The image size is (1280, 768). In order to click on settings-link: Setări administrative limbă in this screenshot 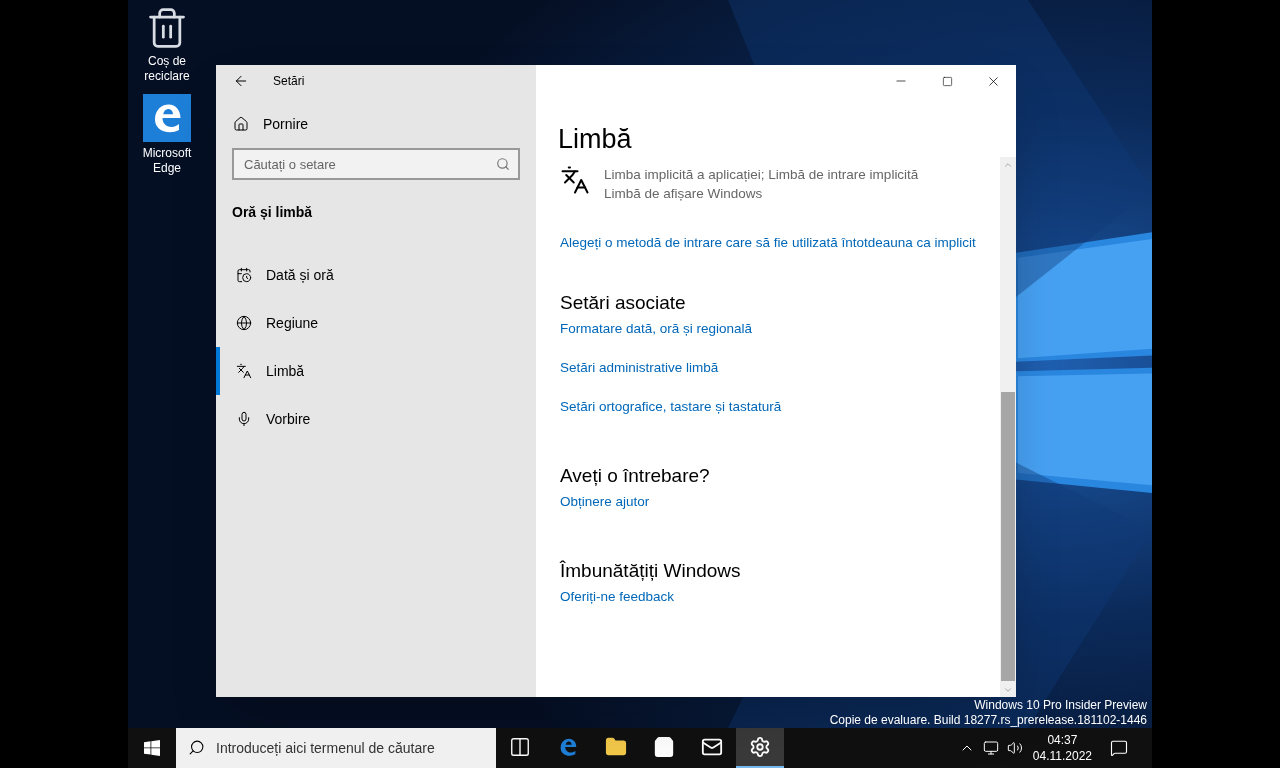, I will do `click(639, 368)`.